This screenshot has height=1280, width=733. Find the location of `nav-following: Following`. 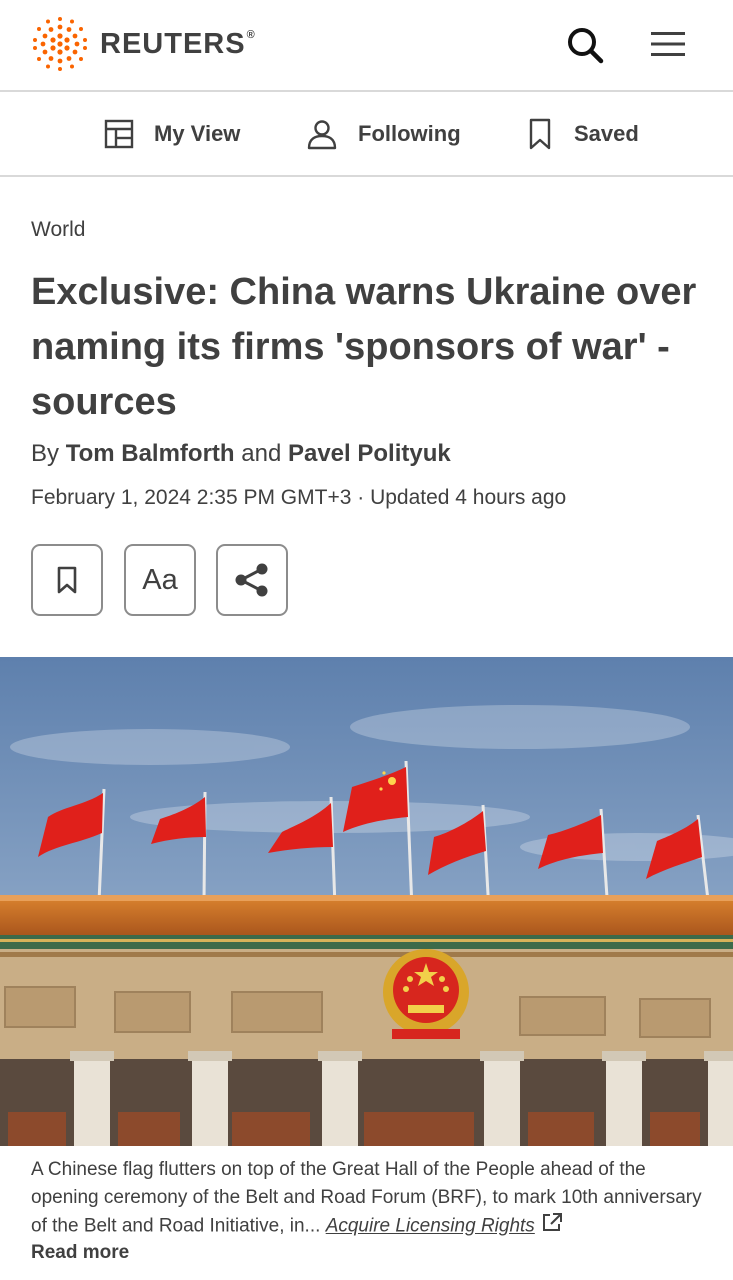

nav-following: Following is located at coordinates (383, 133).